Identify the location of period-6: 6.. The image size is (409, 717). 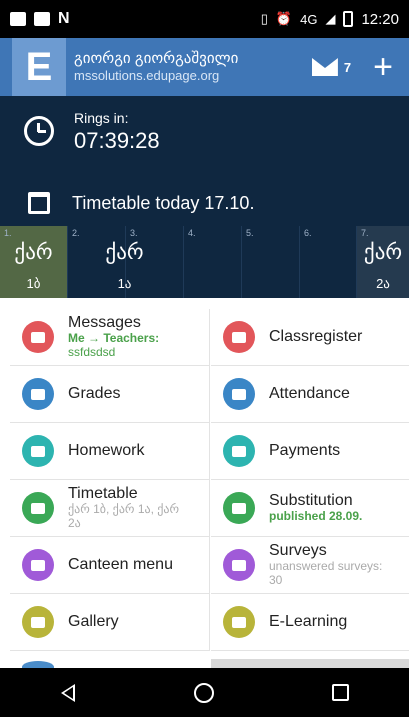
(328, 262).